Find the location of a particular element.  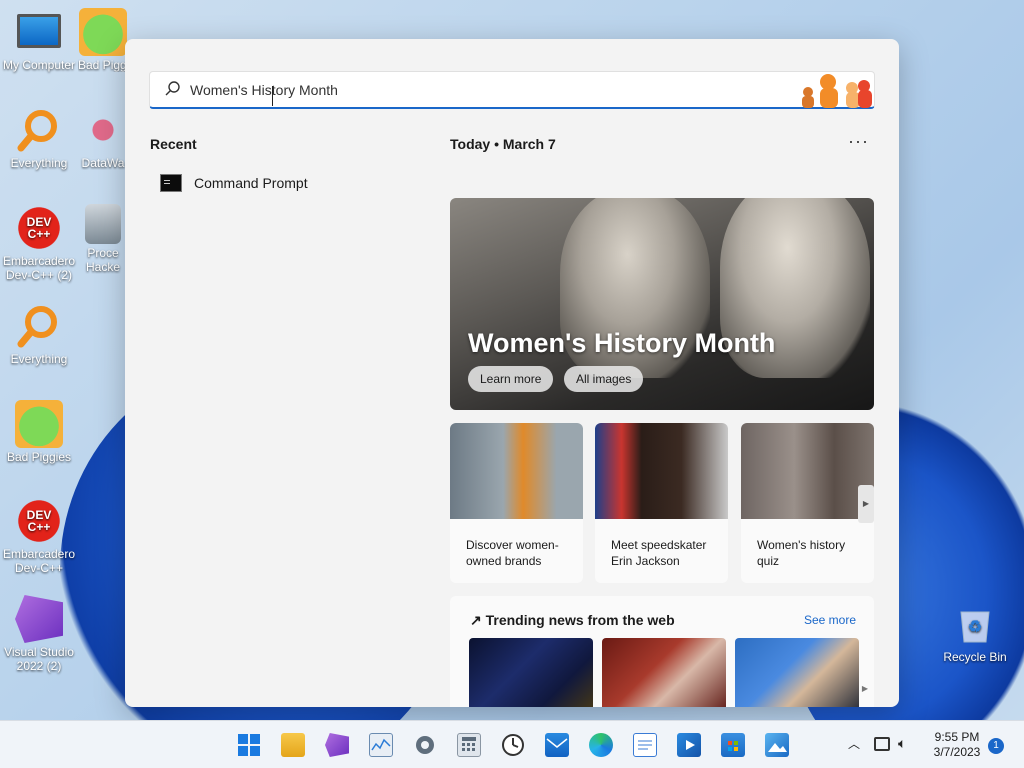

taskbar: ︿ 🔈︎ 9:55 PM 3/7/2023 1 is located at coordinates (512, 744).